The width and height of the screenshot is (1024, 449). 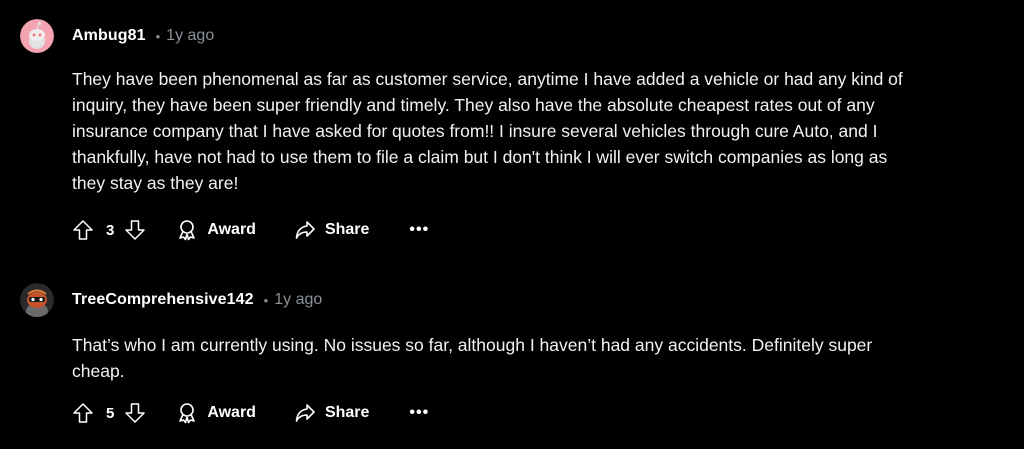 I want to click on comment-header: TreeComprehensive142 • 1y ago, so click(x=171, y=300).